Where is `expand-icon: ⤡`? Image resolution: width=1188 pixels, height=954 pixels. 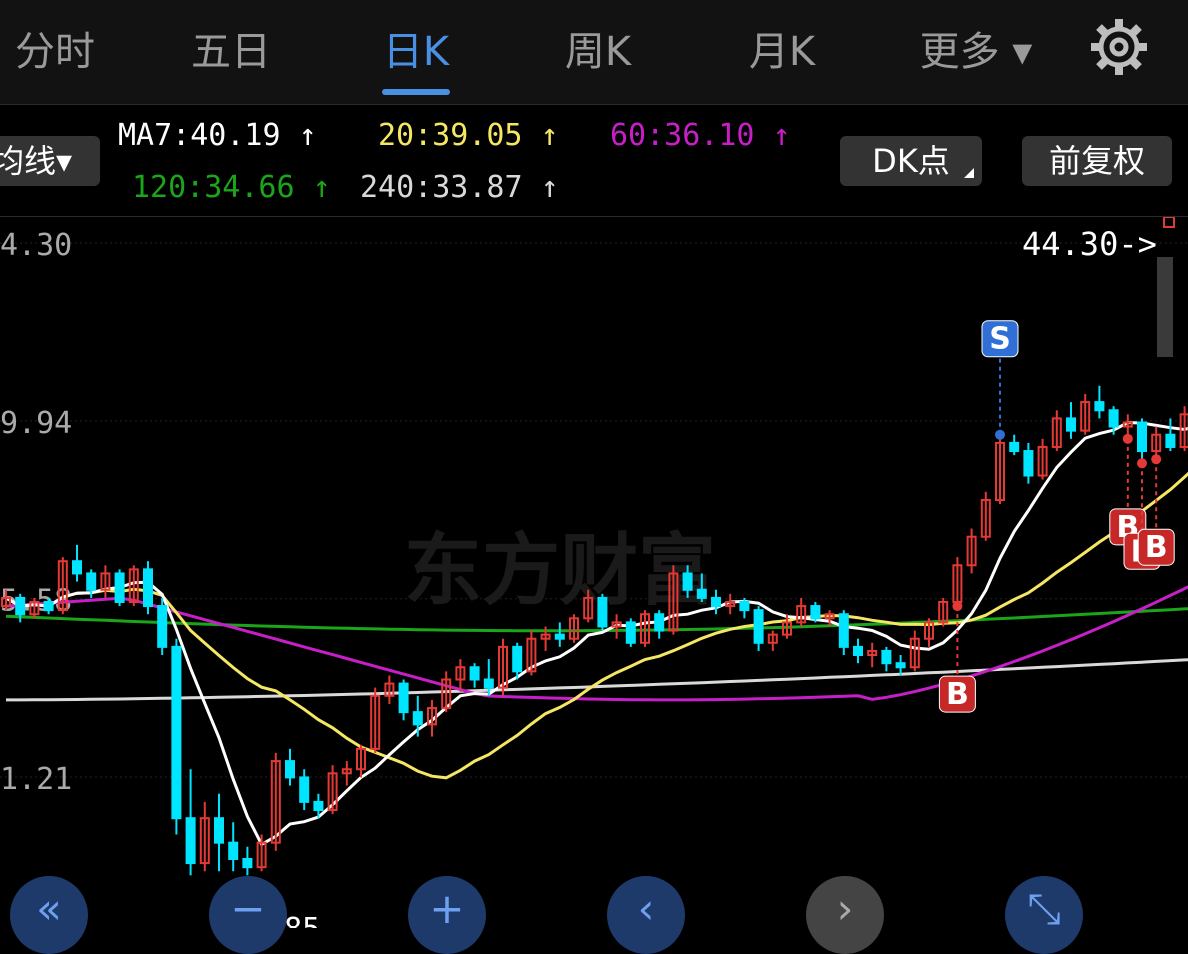
expand-icon: ⤡ is located at coordinates (1044, 908).